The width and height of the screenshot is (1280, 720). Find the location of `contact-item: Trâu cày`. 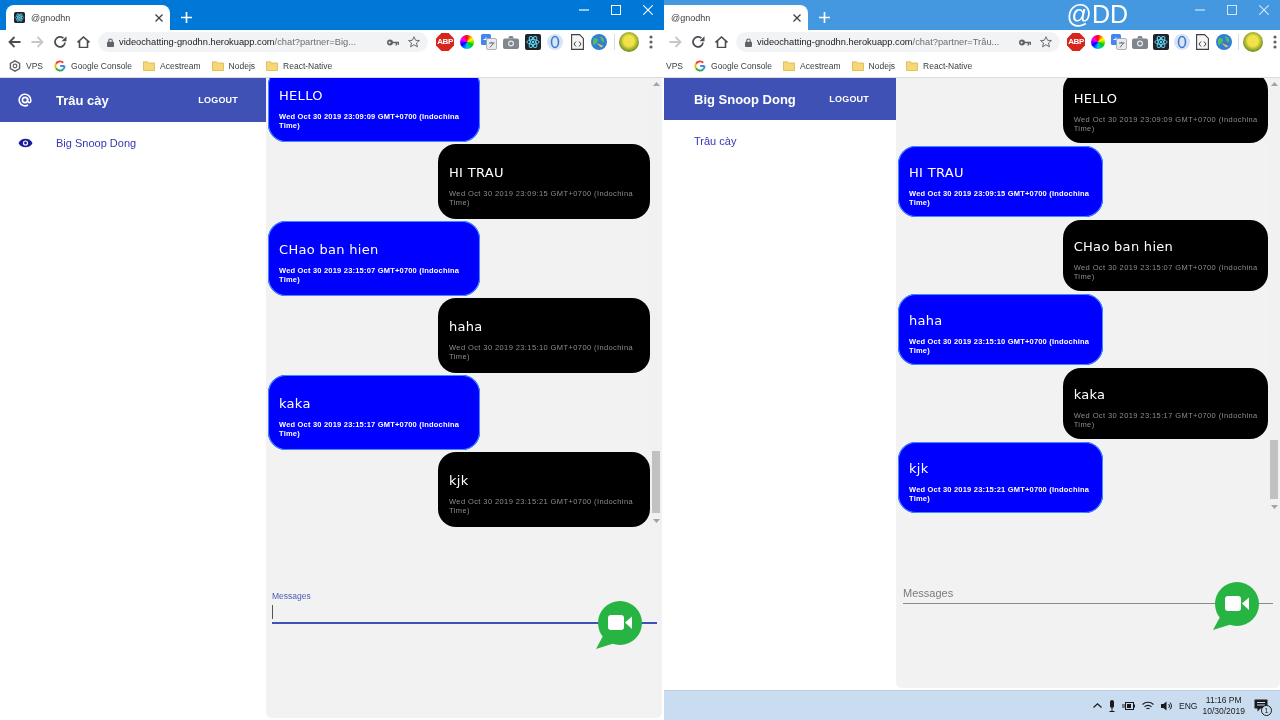

contact-item: Trâu cày is located at coordinates (715, 141).